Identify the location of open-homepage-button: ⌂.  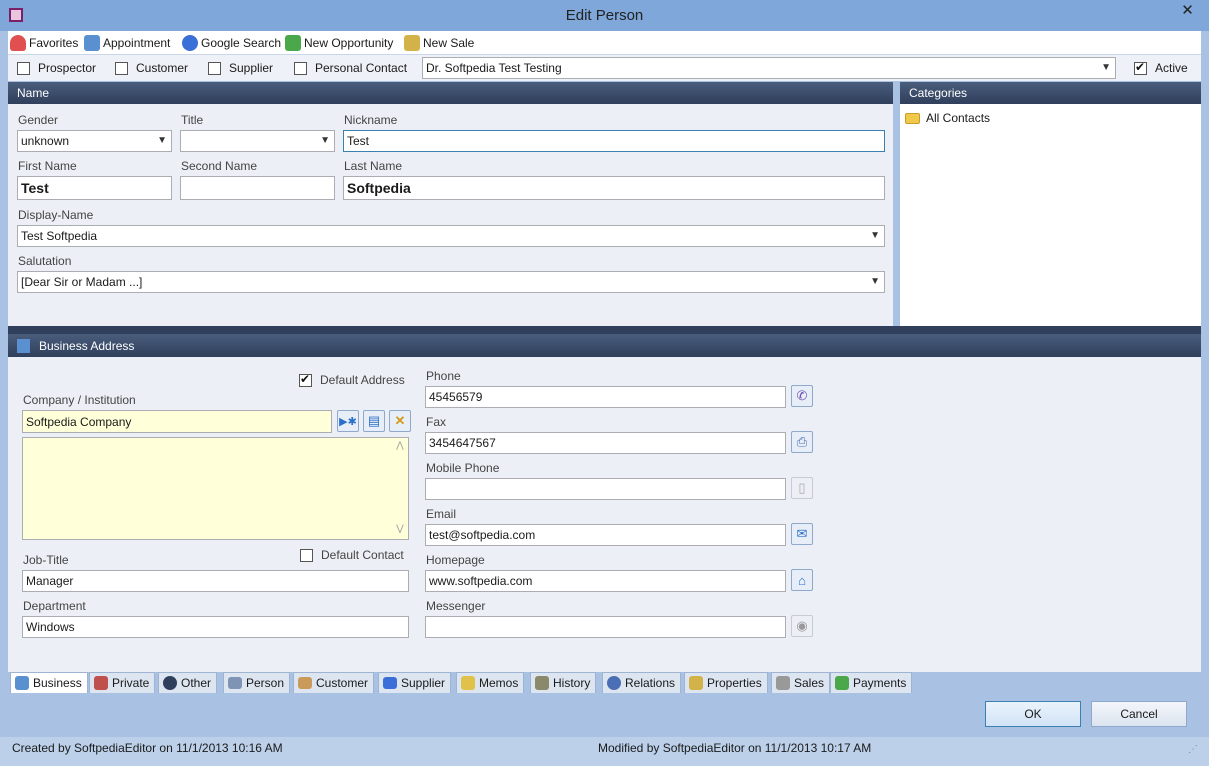
(802, 580).